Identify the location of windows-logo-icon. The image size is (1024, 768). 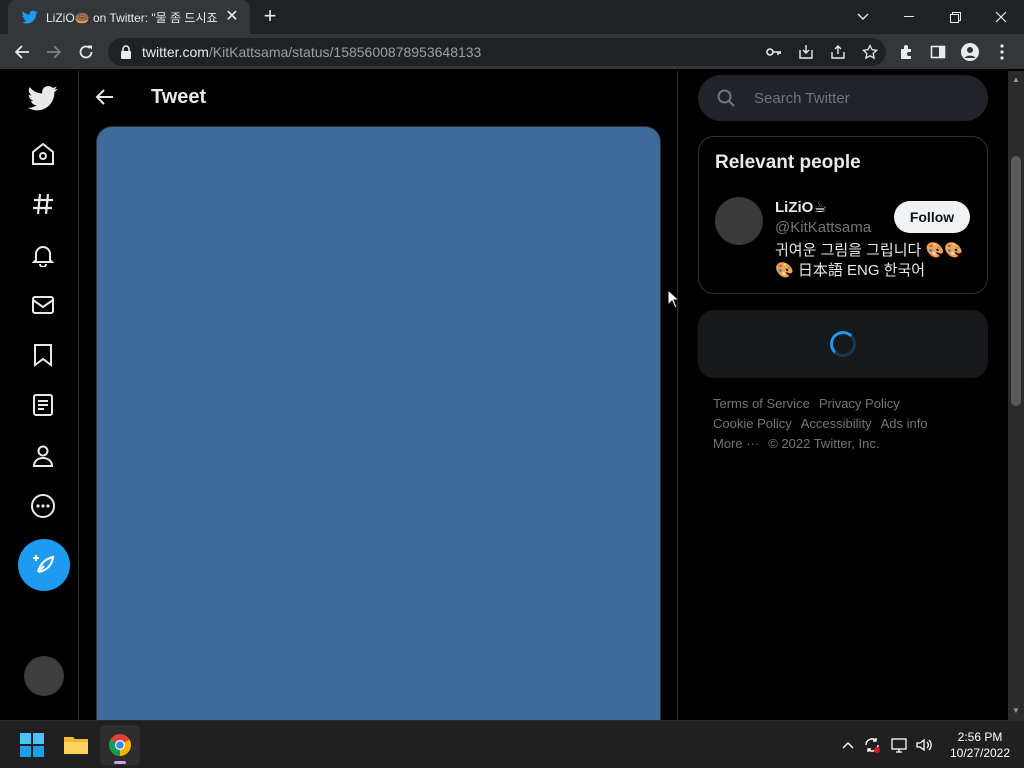
(32, 745).